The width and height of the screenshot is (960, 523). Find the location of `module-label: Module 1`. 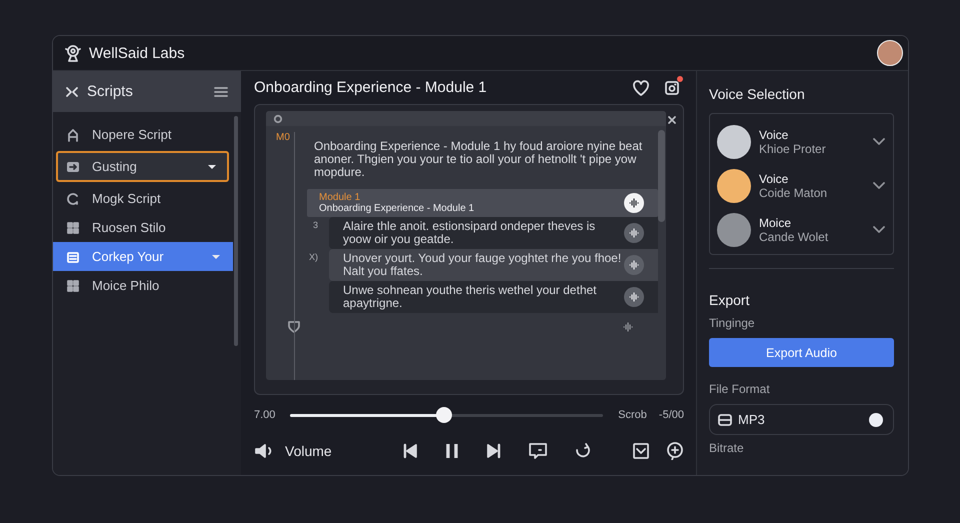

module-label: Module 1 is located at coordinates (340, 197).